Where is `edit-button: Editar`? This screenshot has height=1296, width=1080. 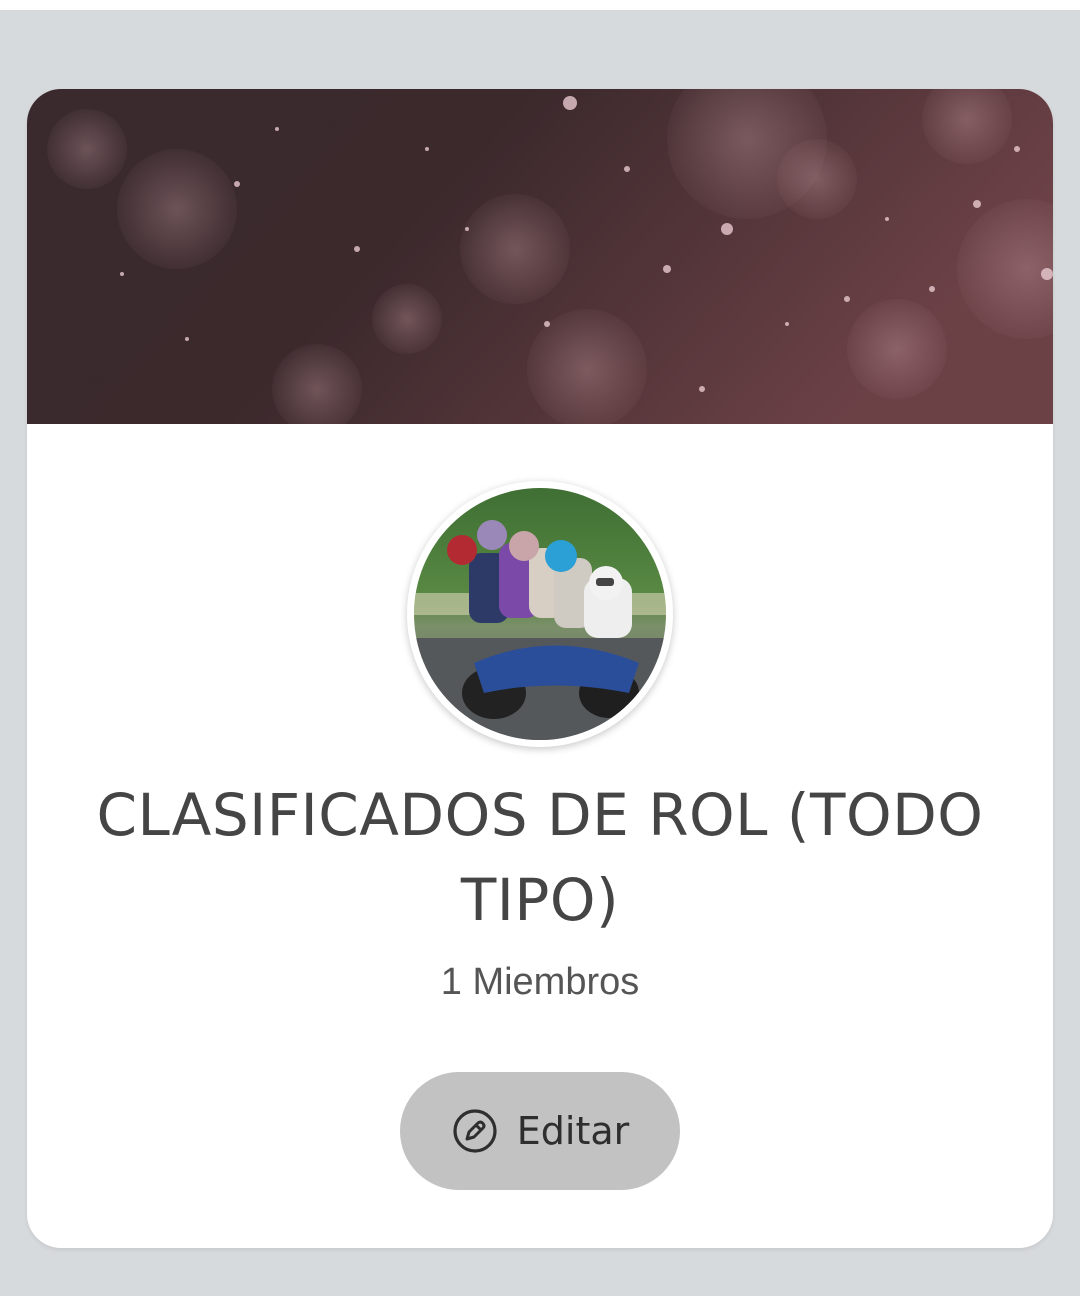 edit-button: Editar is located at coordinates (540, 1131).